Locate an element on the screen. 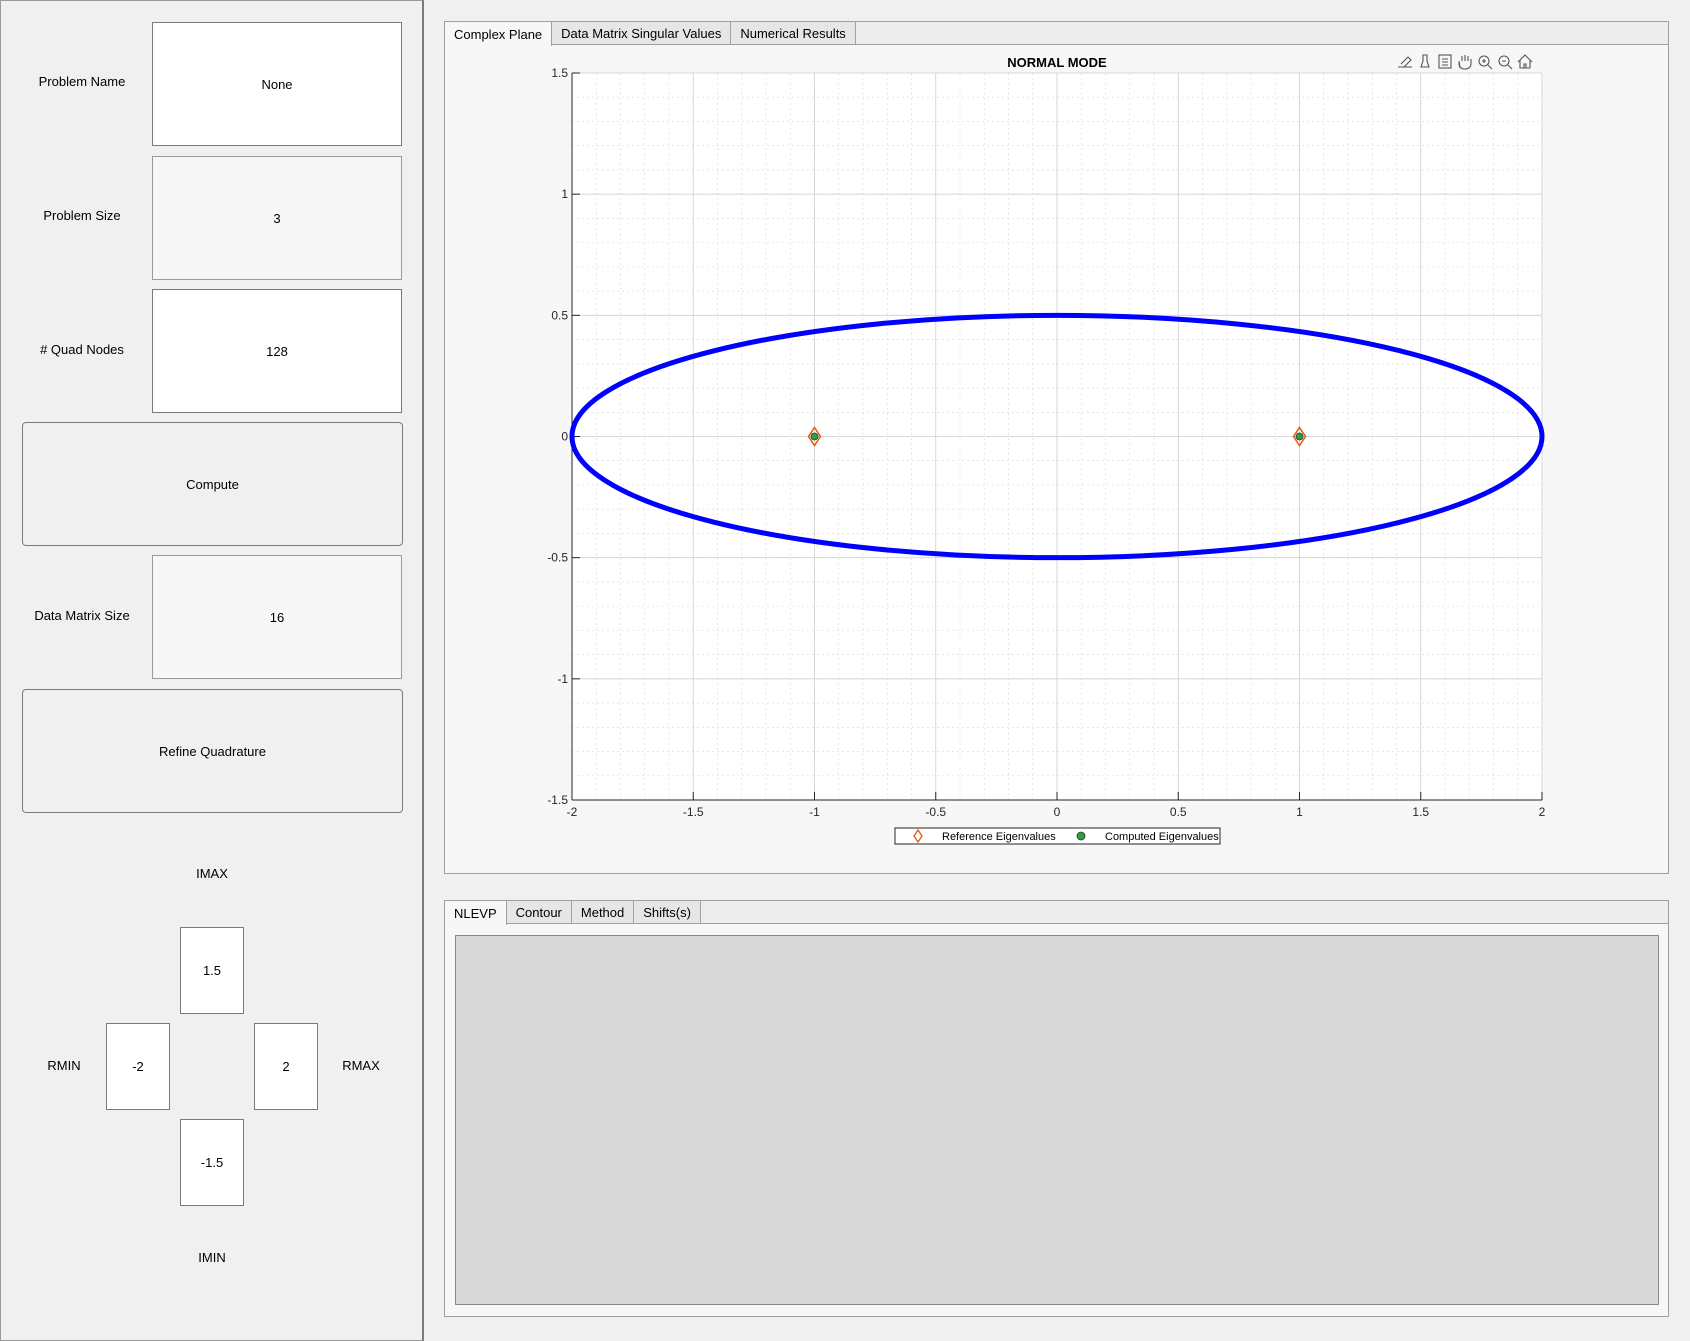  legend-computed-label: Computed Eigenvalues is located at coordinates (1162, 837).